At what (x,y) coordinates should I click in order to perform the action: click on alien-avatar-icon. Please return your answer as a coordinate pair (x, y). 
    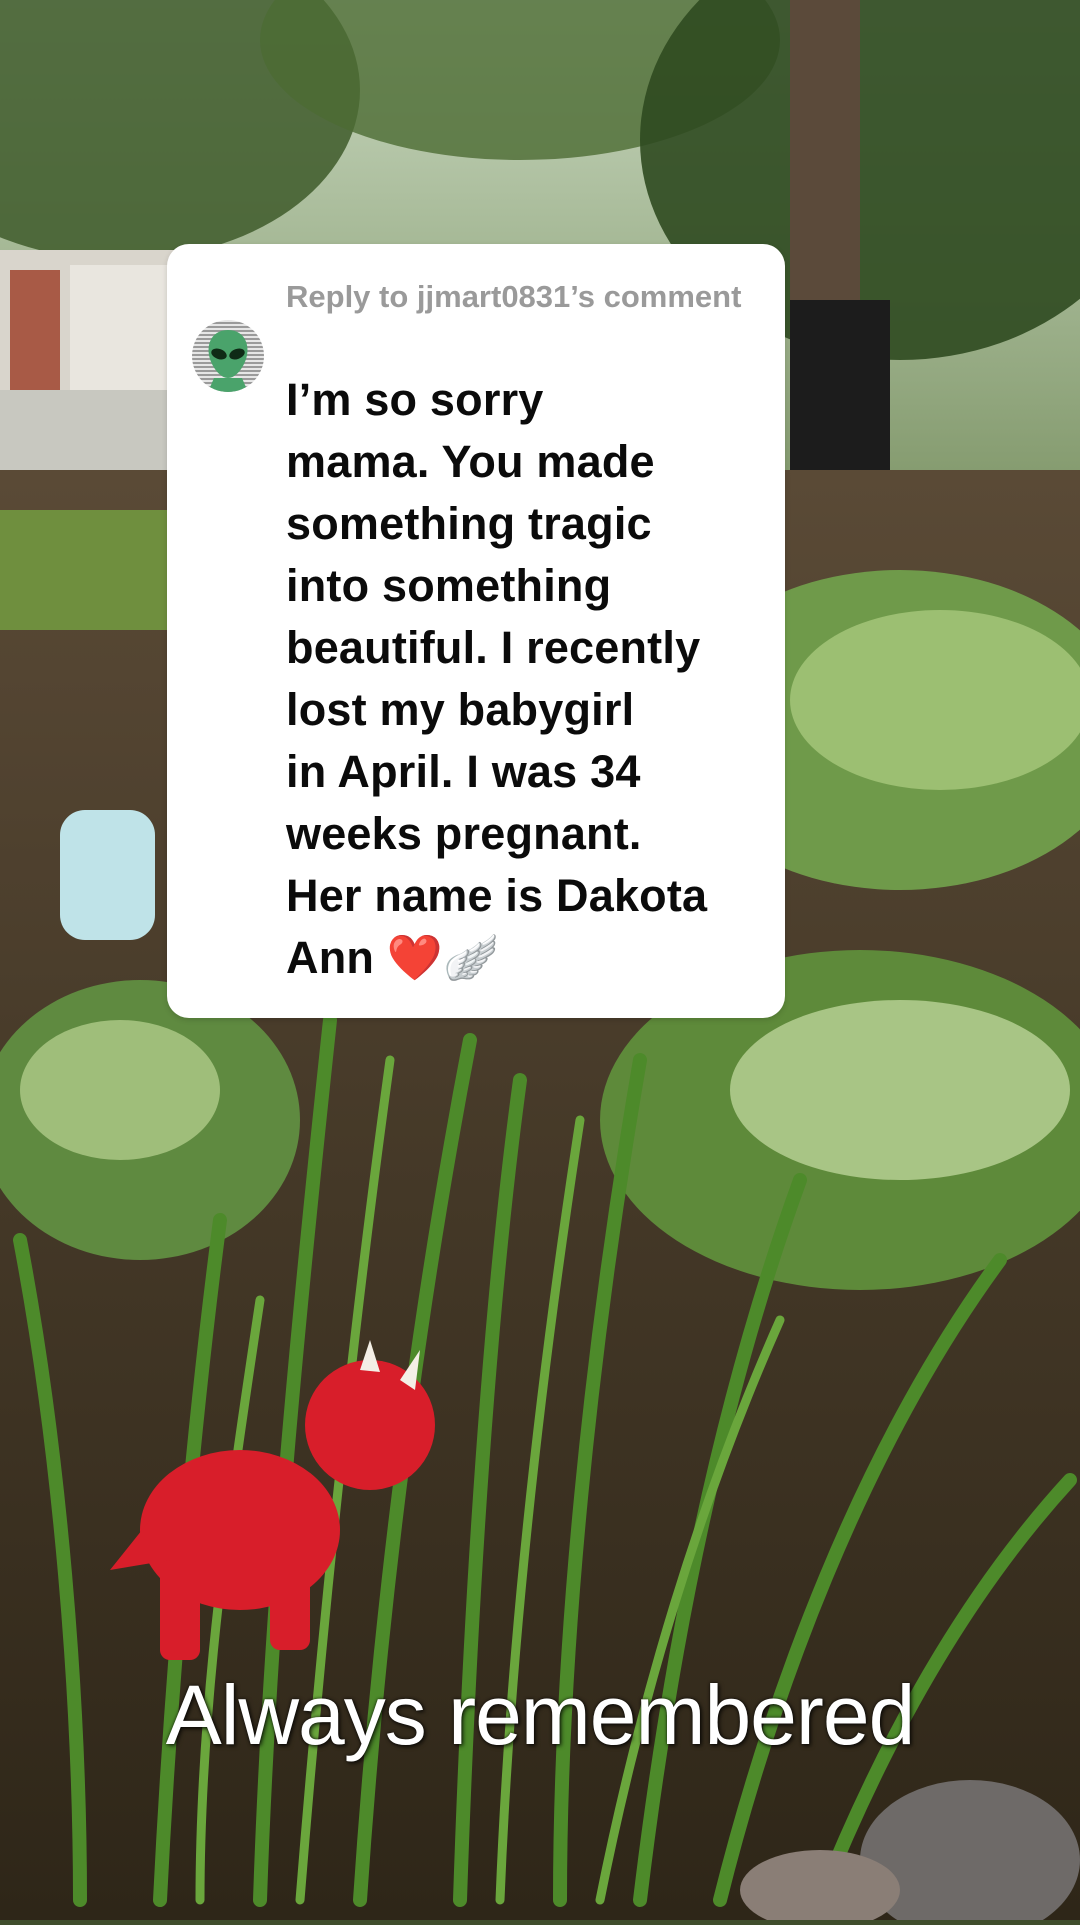
    Looking at the image, I should click on (228, 356).